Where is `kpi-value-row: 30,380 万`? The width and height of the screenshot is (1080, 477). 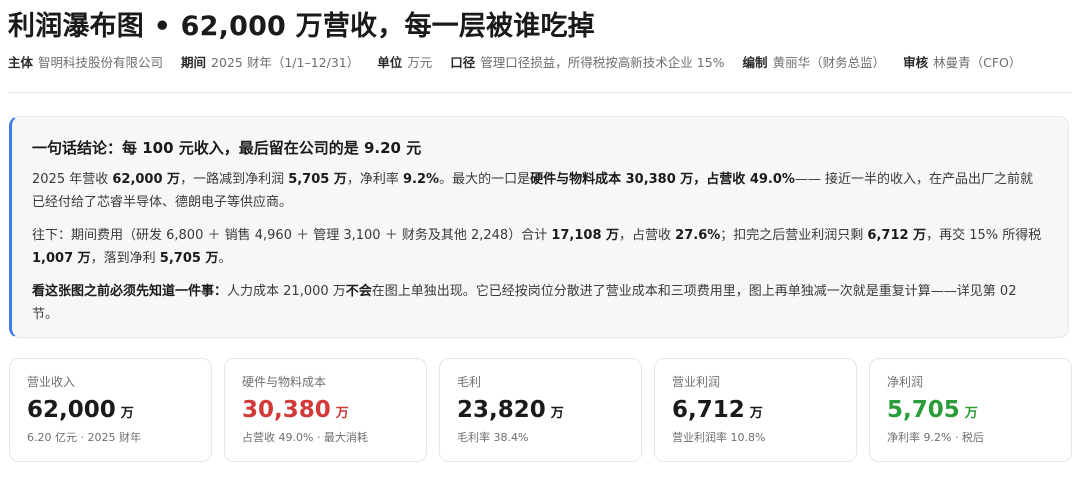
kpi-value-row: 30,380 万 is located at coordinates (334, 410).